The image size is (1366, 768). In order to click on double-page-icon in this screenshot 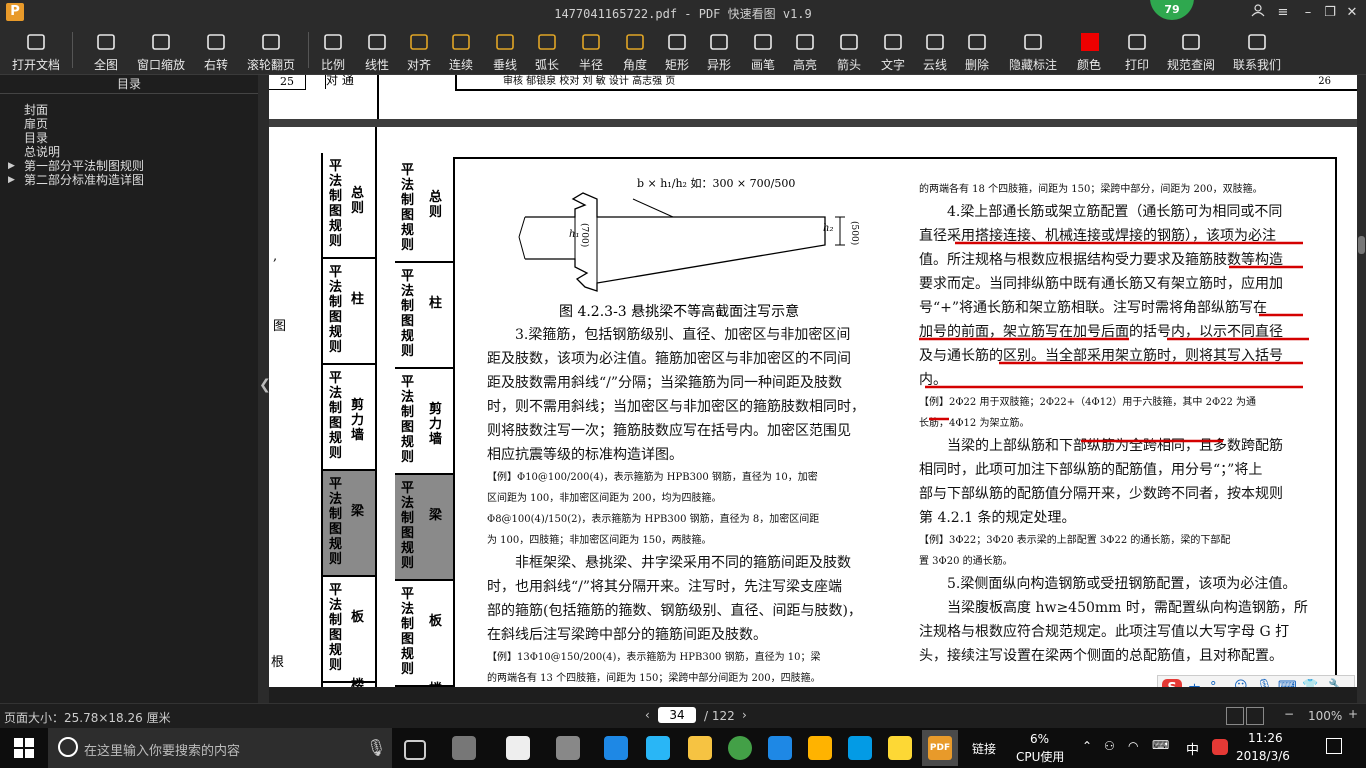, I will do `click(1255, 716)`.